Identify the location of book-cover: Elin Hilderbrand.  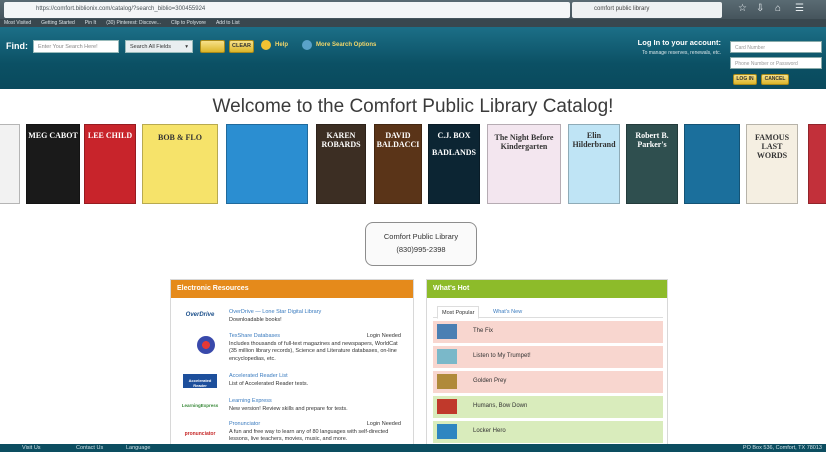
(594, 164).